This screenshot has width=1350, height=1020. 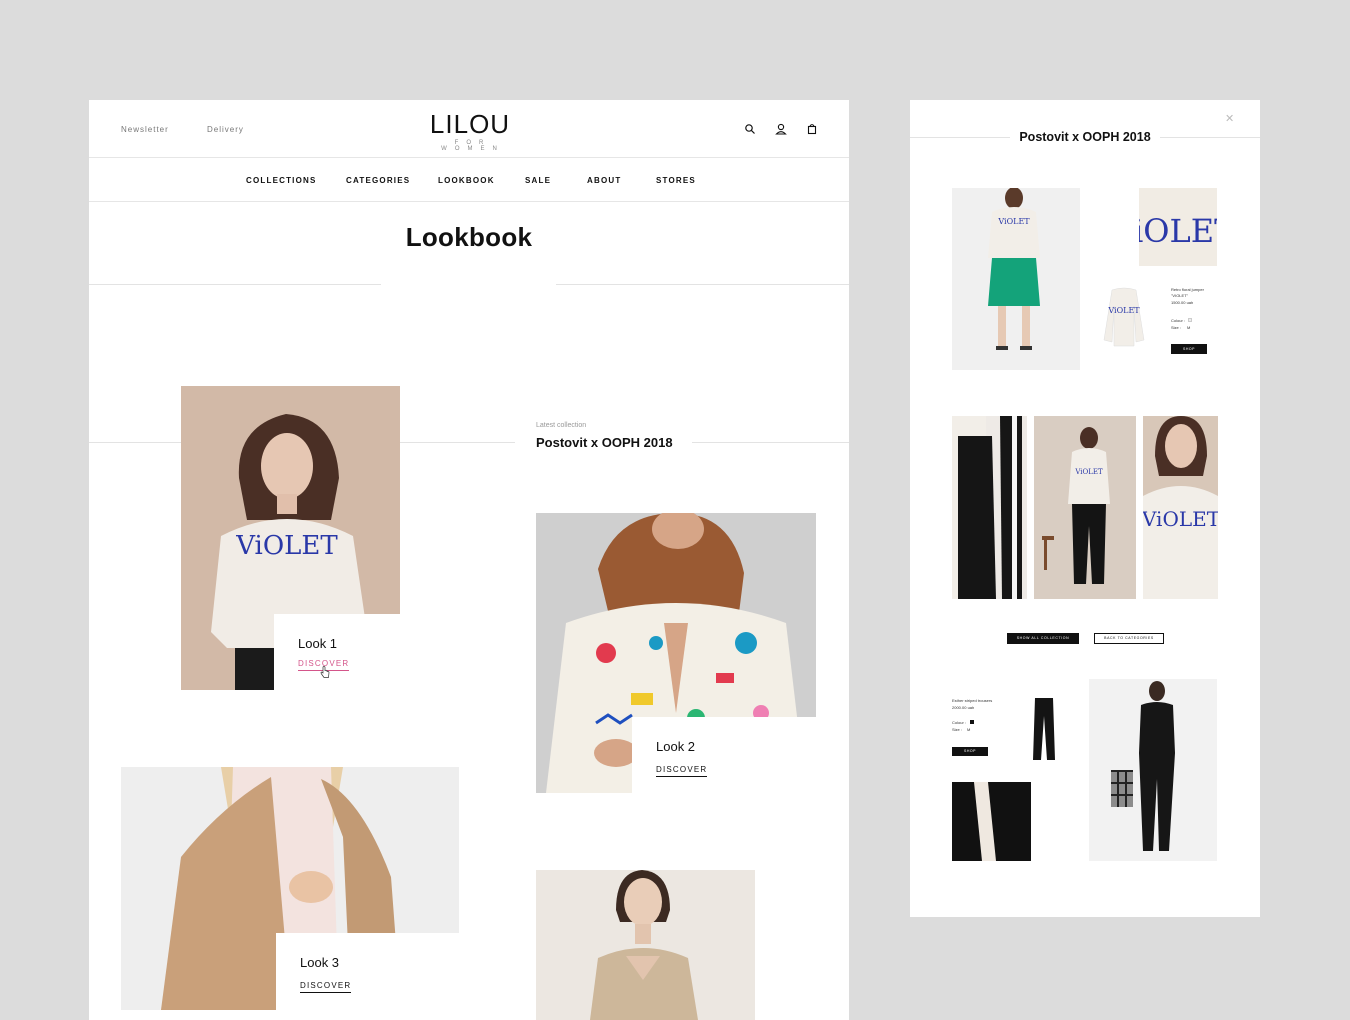 I want to click on nav-stores: STORES, so click(x=676, y=180).